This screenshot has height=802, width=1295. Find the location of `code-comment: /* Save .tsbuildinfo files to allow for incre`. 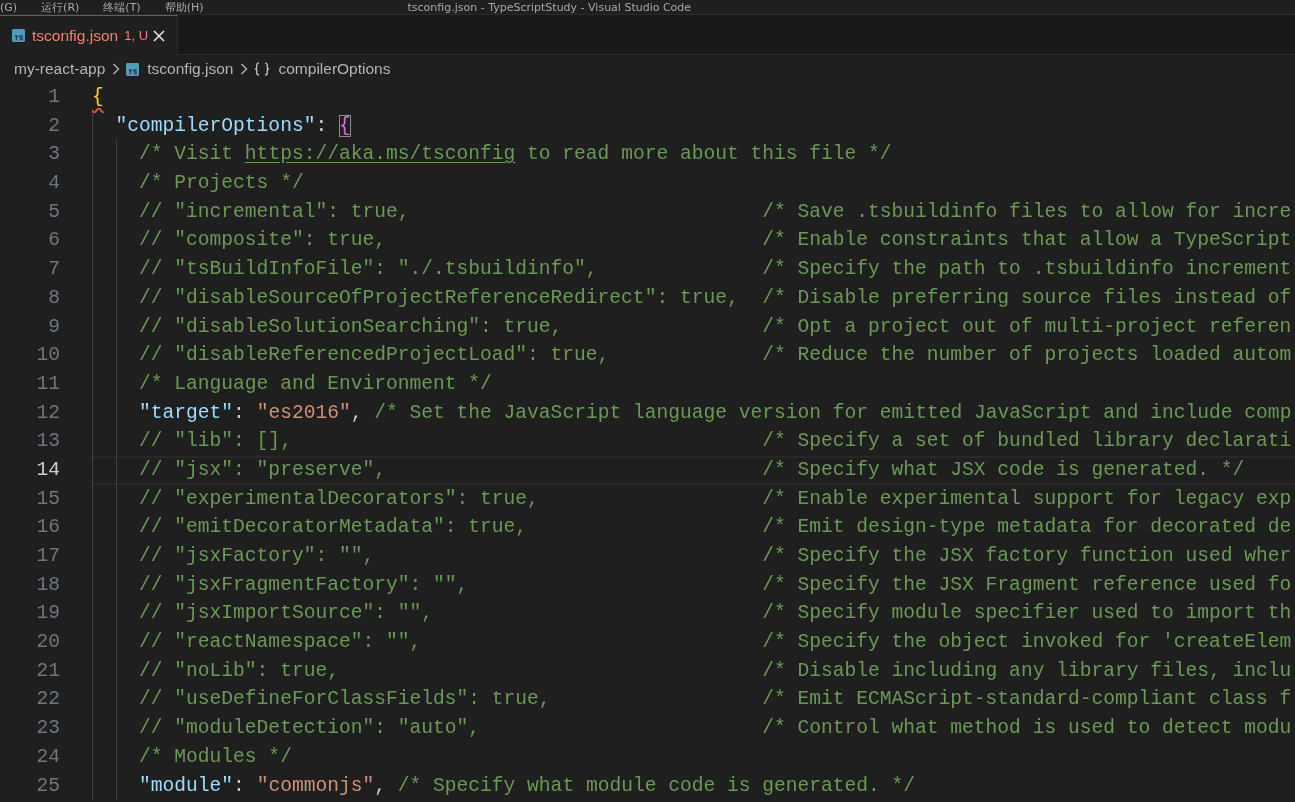

code-comment: /* Save .tsbuildinfo files to allow for incre is located at coordinates (1027, 212).